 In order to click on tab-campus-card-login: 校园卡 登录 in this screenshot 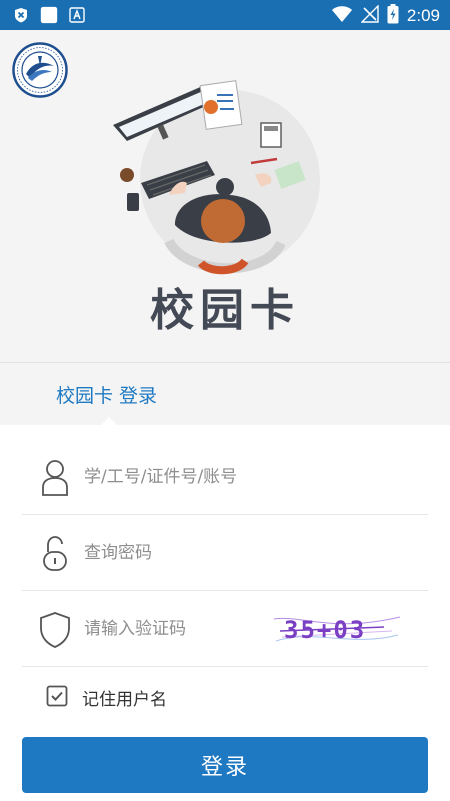, I will do `click(106, 394)`.